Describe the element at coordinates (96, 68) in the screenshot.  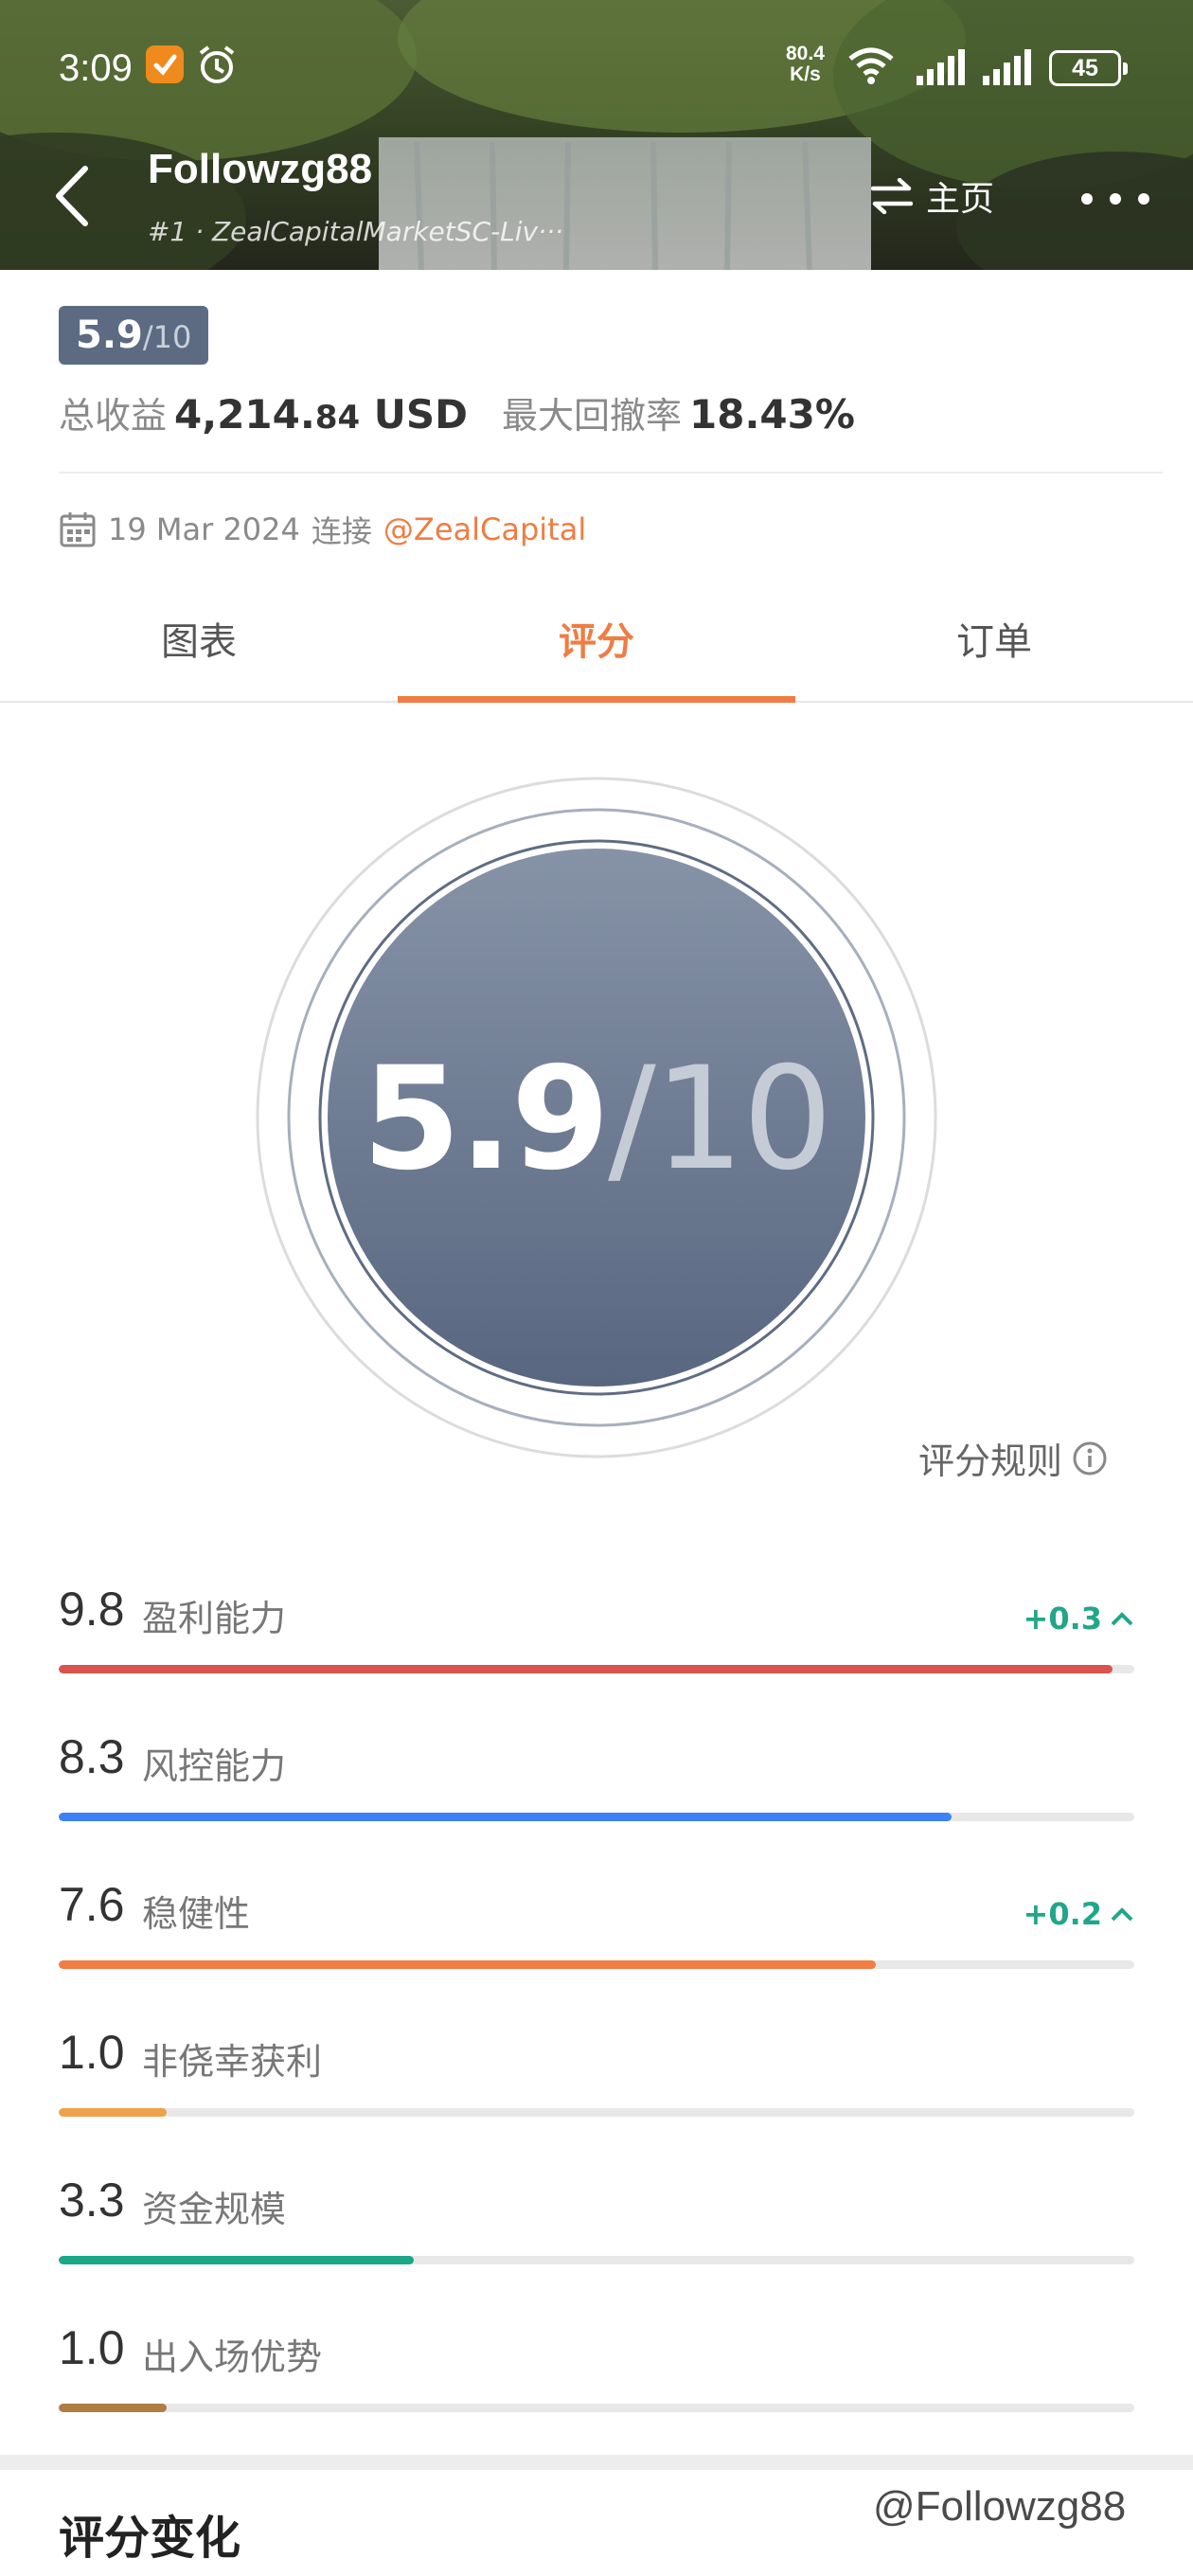
I see `status-time: 3:09` at that location.